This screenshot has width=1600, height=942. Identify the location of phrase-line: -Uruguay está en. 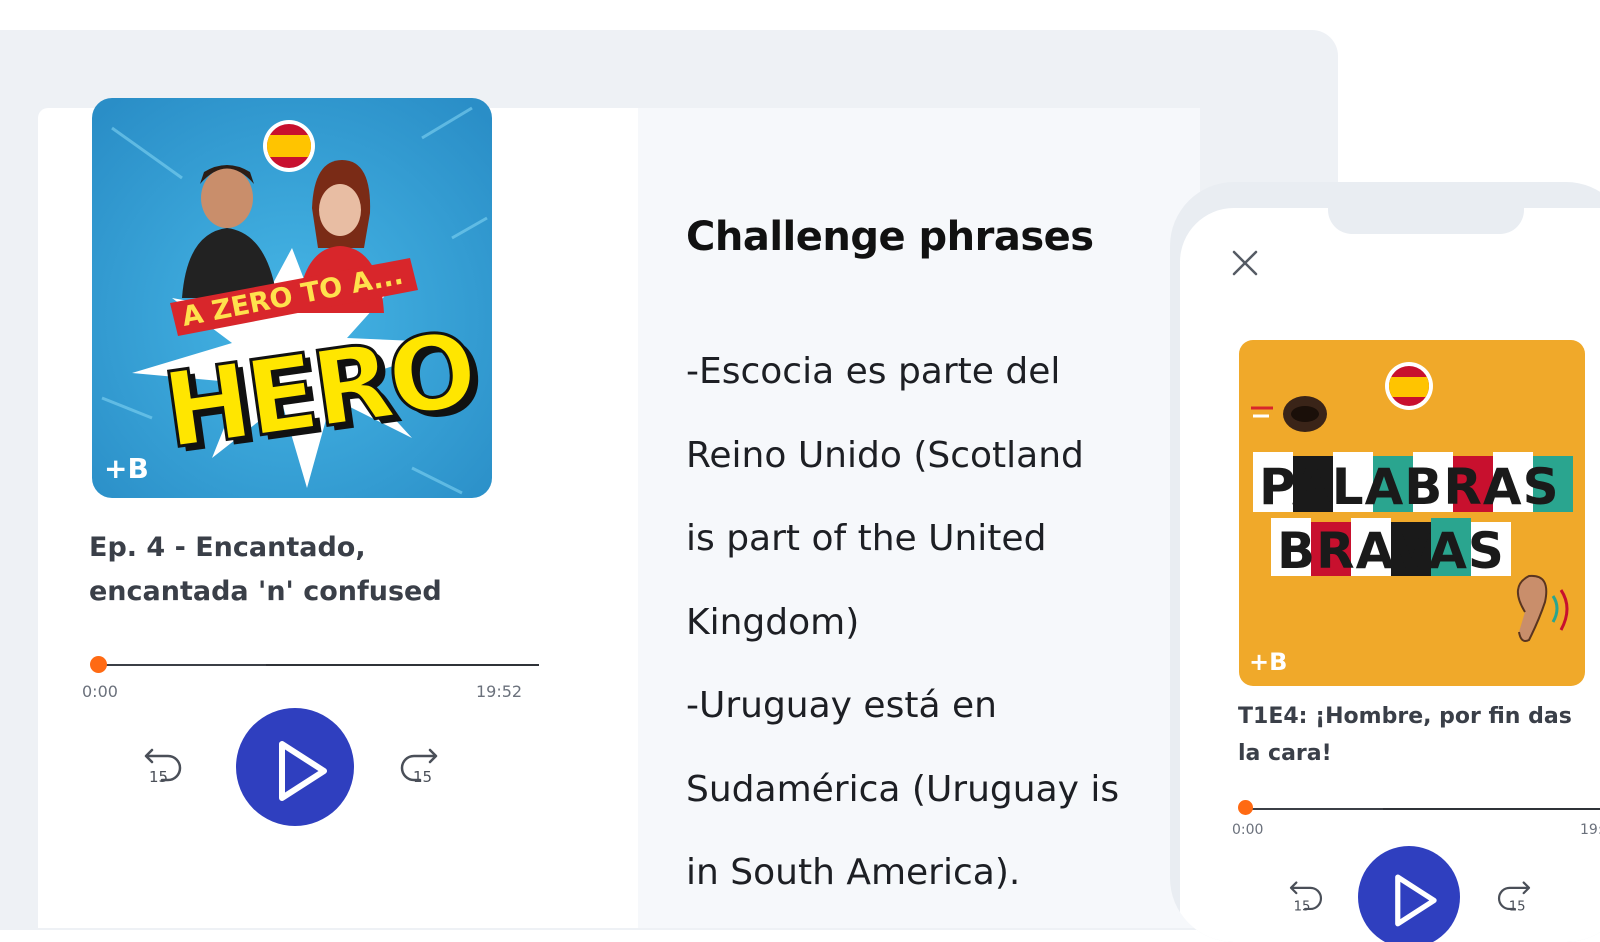
(841, 705).